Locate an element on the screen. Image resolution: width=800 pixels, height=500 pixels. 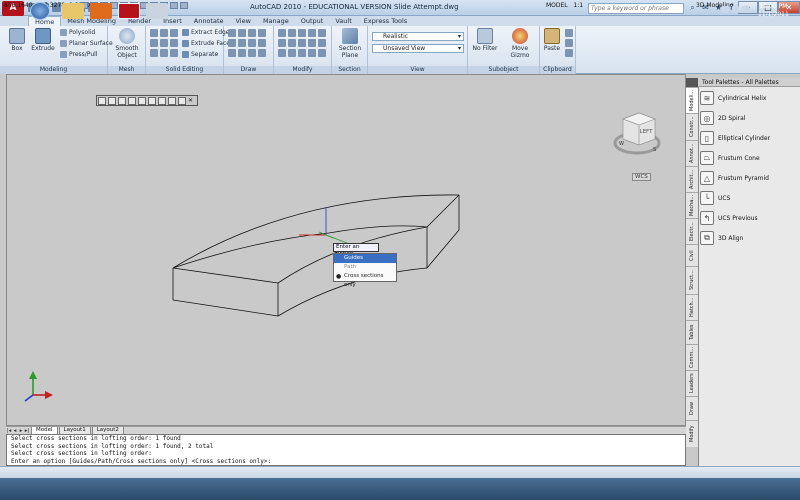
spline-icon is located at coordinates (252, 43).